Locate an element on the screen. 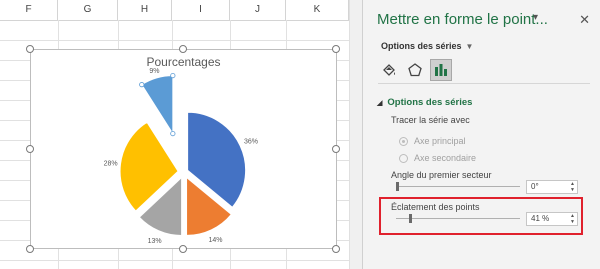  series-options-section-title: Options des séries is located at coordinates (430, 102).